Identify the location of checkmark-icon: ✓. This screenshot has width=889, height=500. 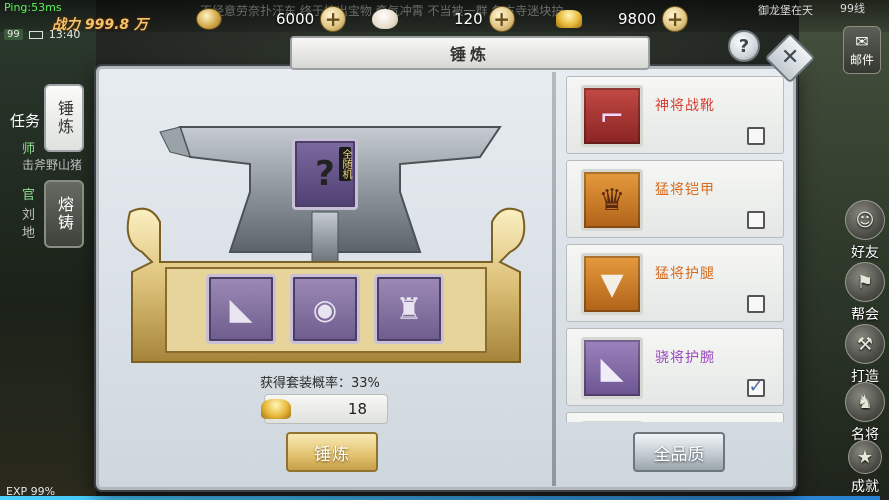
(756, 386).